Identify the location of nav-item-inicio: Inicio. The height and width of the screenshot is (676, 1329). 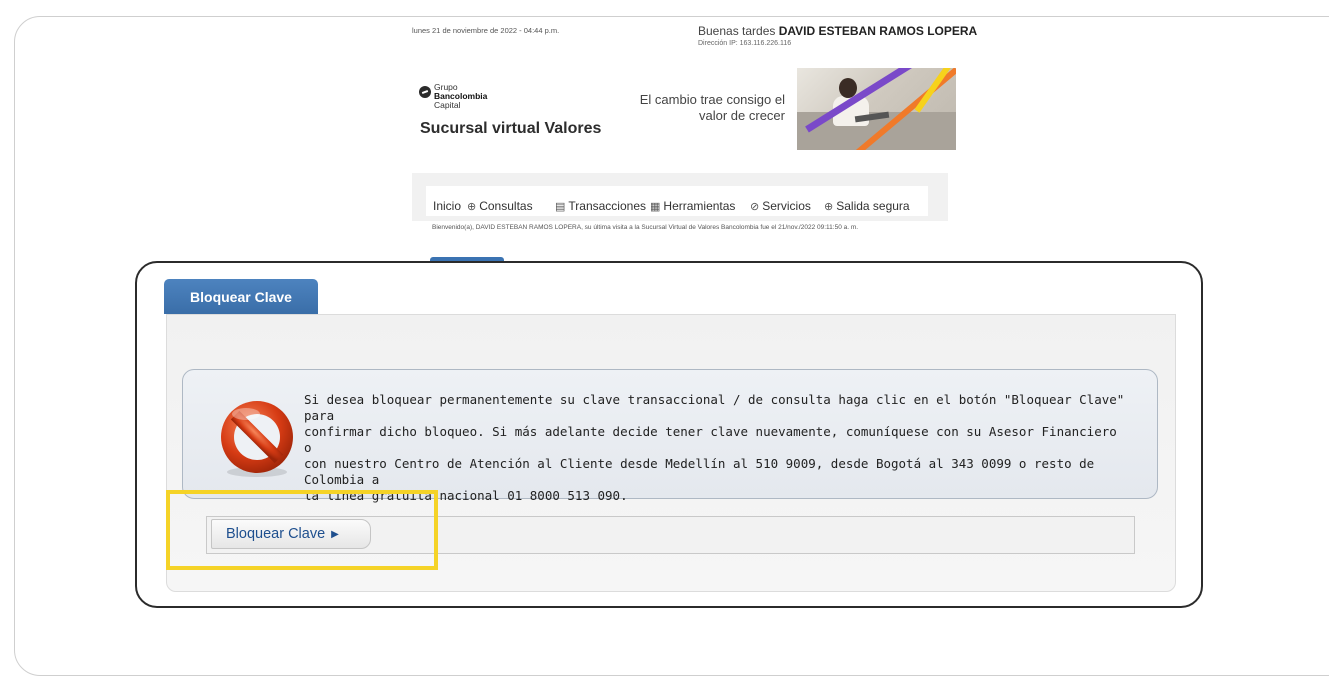
(447, 206).